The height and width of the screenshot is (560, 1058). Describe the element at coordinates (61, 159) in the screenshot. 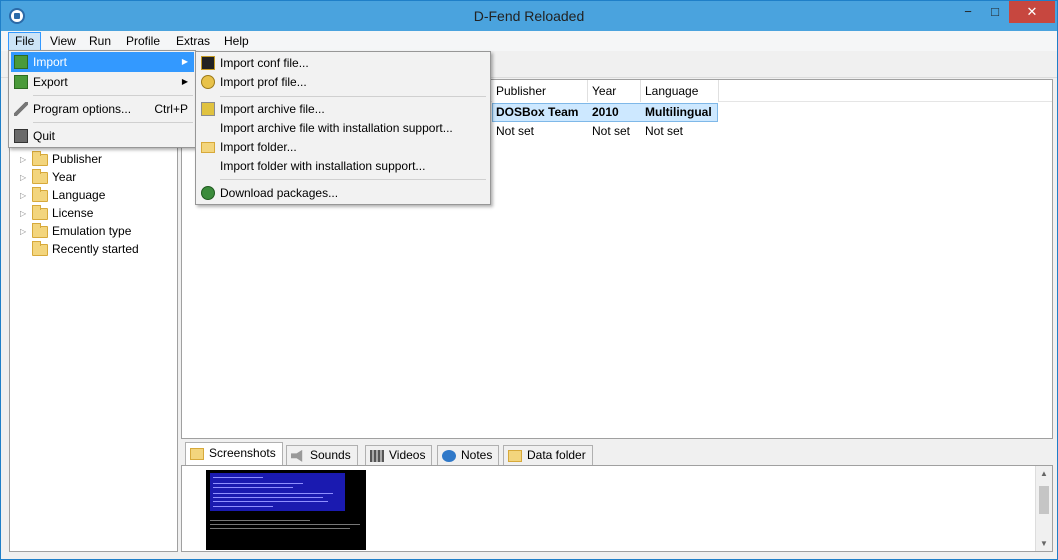

I see `tree-item-publisher: ▷ Publisher` at that location.